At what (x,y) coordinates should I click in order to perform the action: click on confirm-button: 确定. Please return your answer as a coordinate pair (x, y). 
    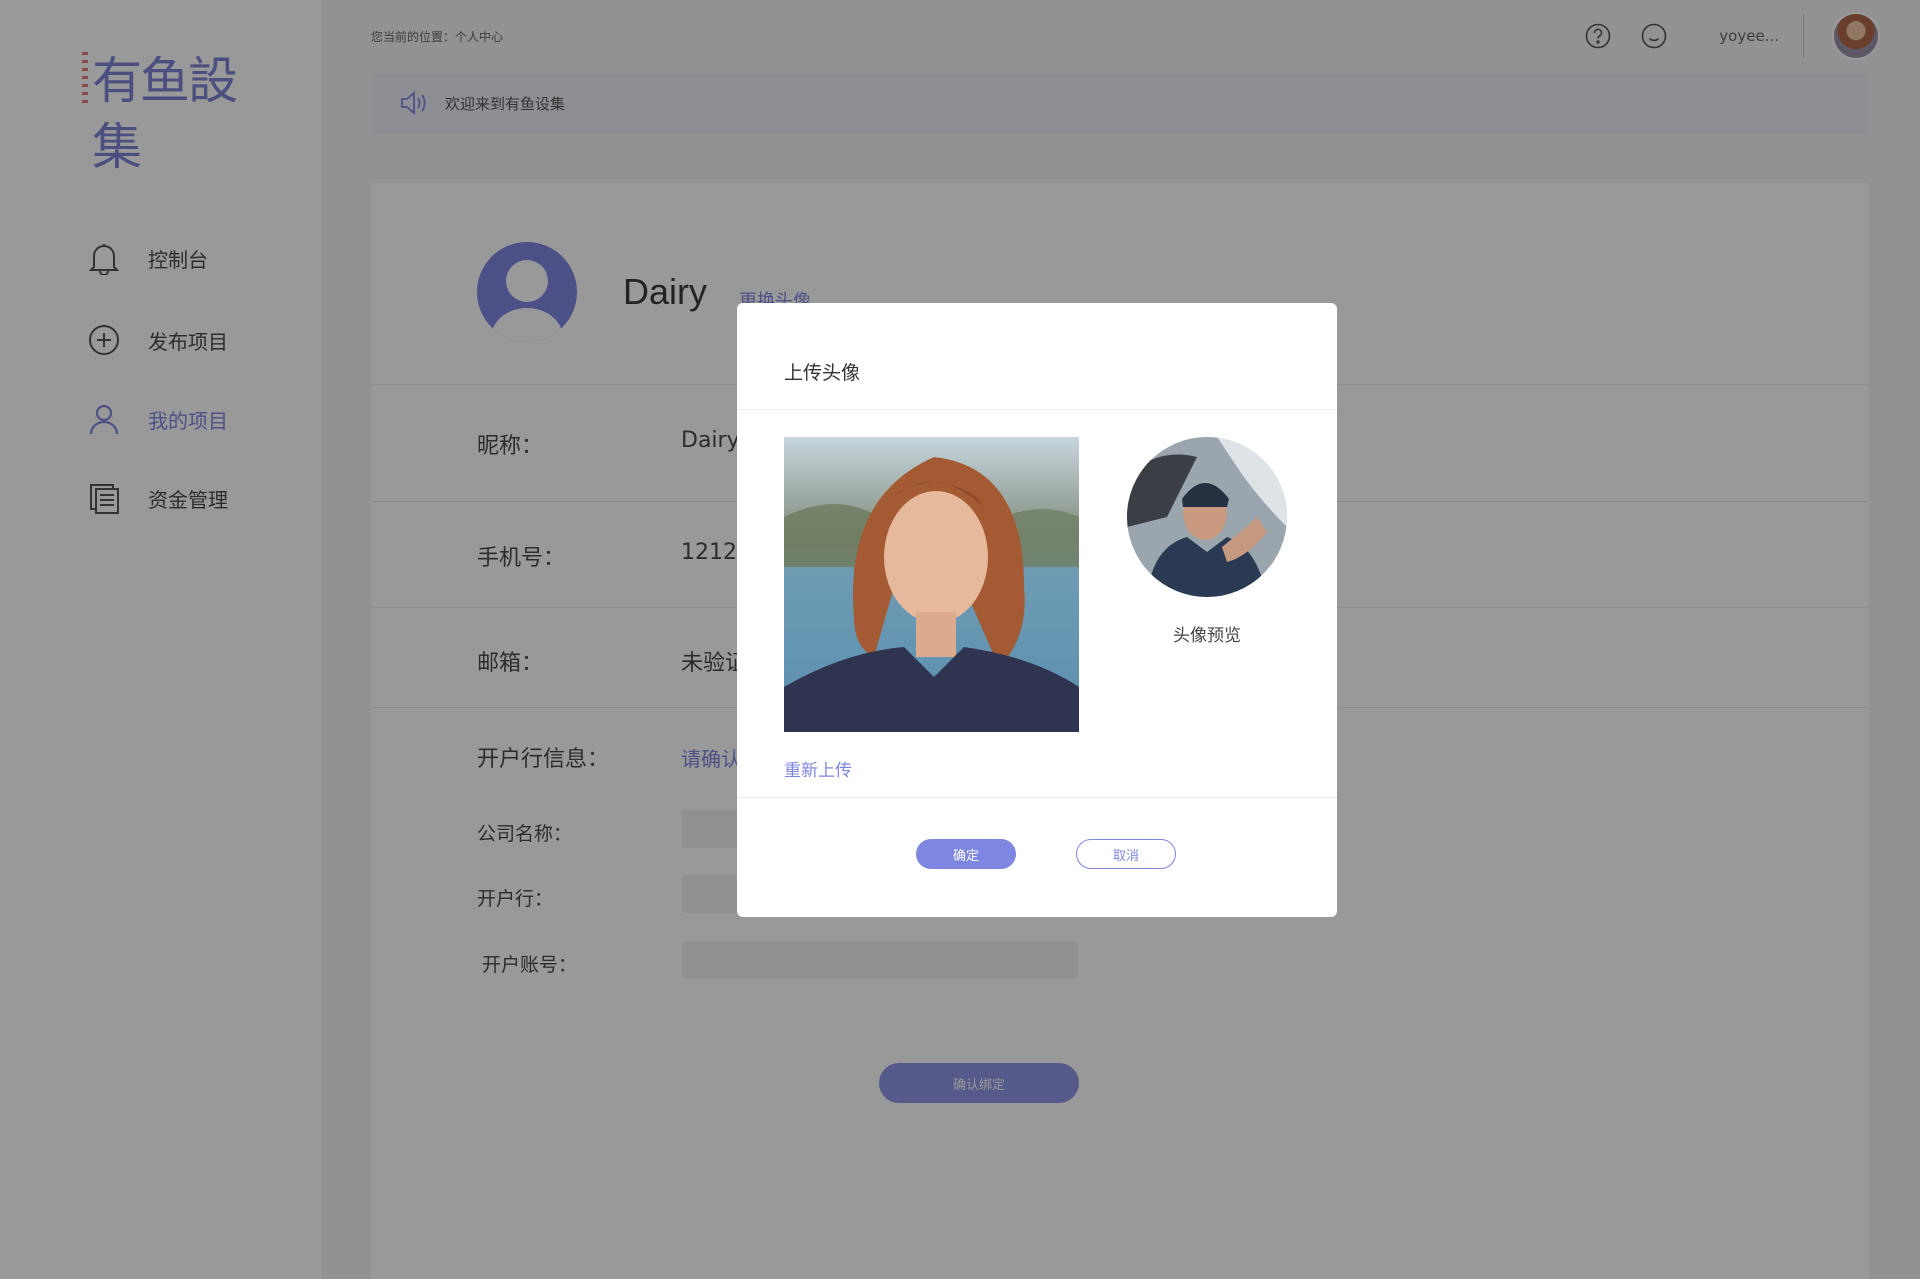
    Looking at the image, I should click on (966, 854).